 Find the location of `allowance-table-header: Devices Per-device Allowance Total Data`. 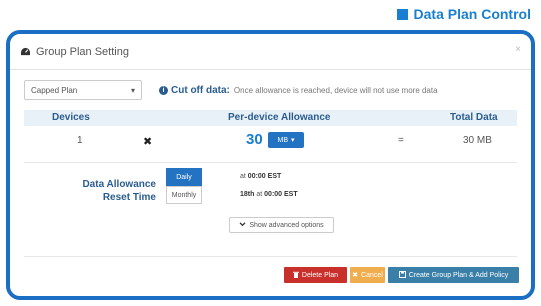

allowance-table-header: Devices Per-device Allowance Total Data is located at coordinates (270, 118).